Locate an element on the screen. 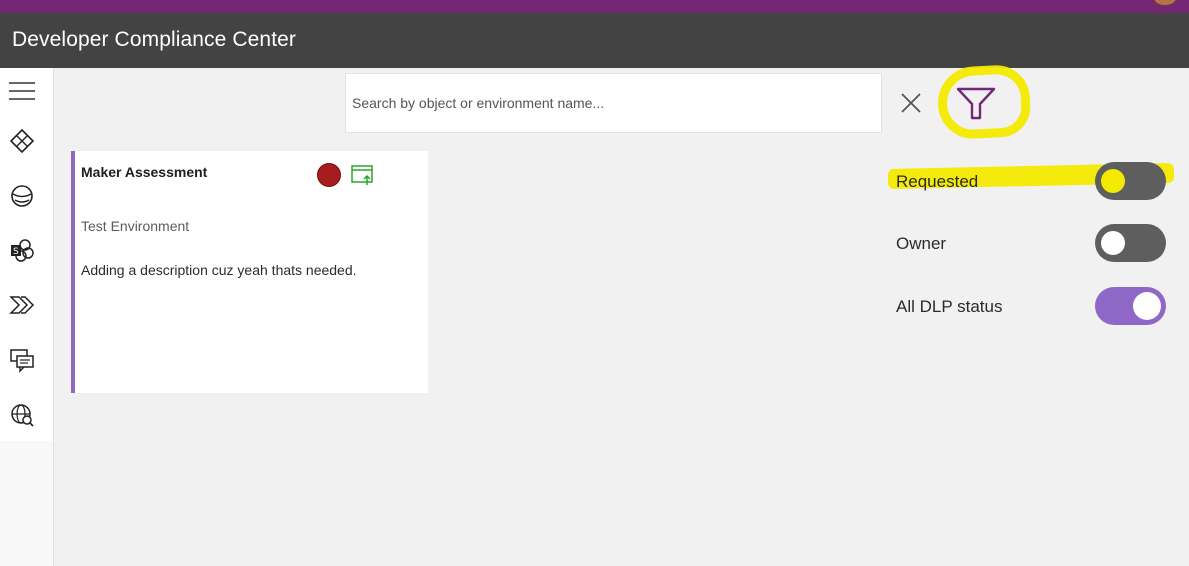 Image resolution: width=1189 pixels, height=566 pixels. clear-search-button is located at coordinates (911, 103).